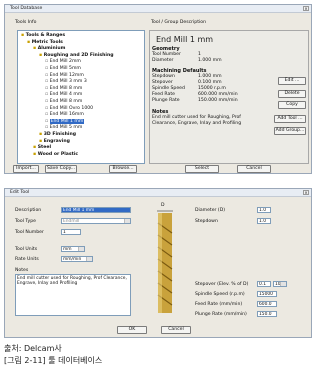 The height and width of the screenshot is (375, 320). I want to click on diameter-label: Diameter (D), so click(210, 210).